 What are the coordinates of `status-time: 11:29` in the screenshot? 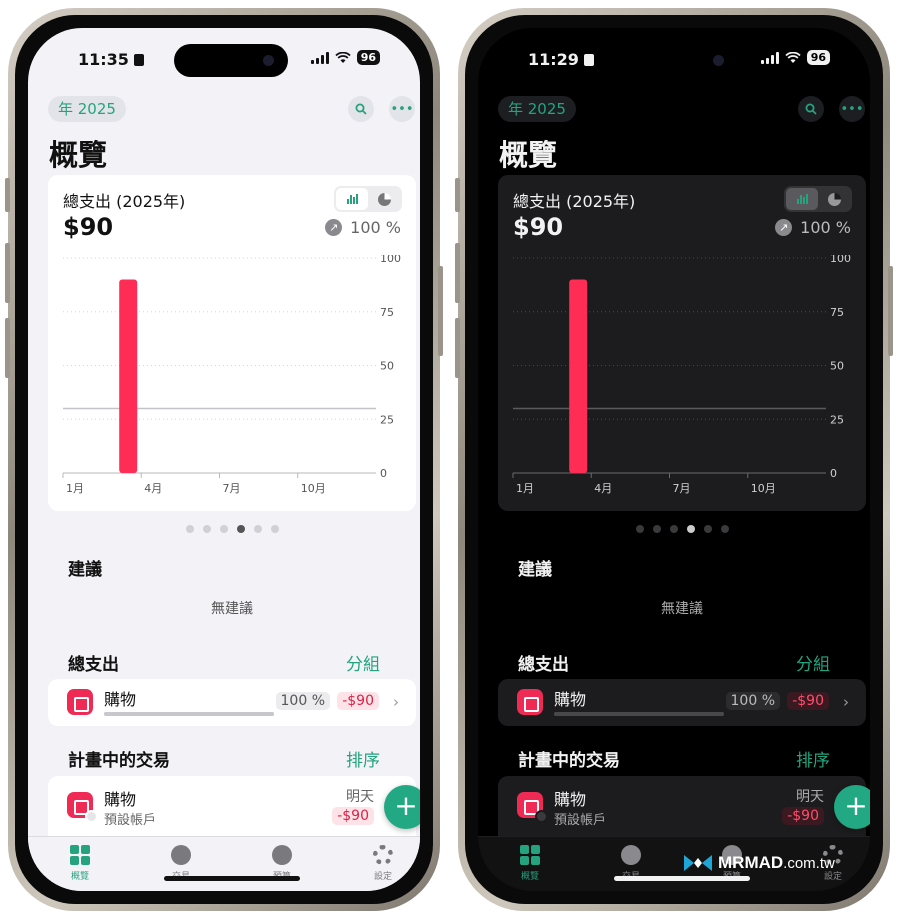 It's located at (561, 59).